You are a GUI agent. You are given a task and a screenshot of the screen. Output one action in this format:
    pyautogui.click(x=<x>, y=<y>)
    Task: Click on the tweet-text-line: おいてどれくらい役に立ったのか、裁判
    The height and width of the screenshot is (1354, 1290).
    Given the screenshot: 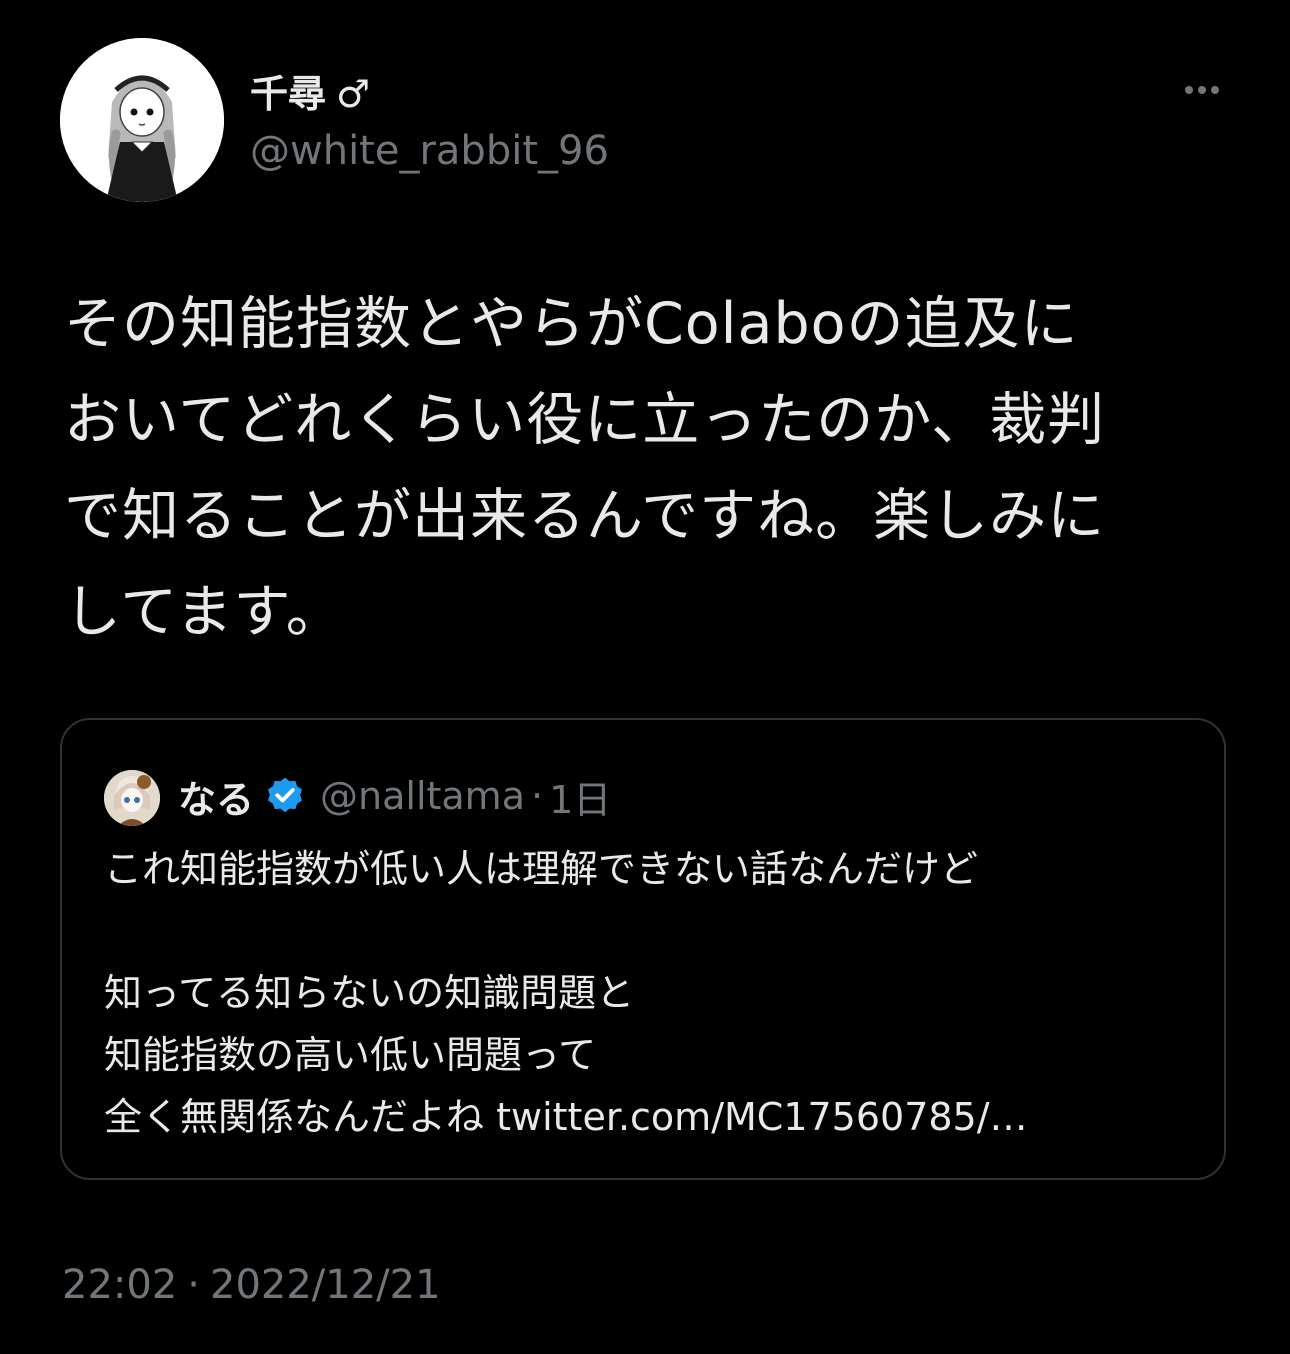 What is the action you would take?
    pyautogui.click(x=585, y=420)
    